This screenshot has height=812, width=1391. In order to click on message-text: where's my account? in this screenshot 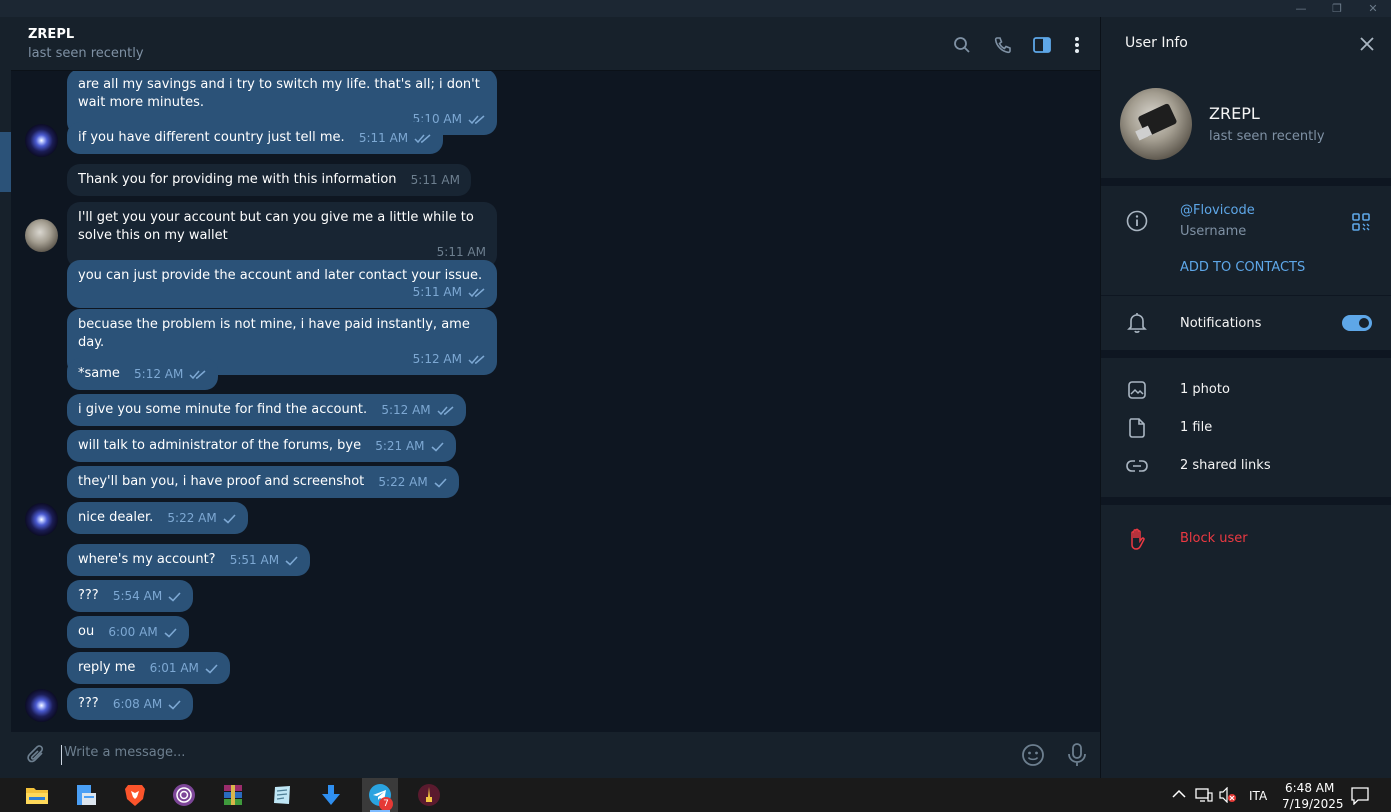, I will do `click(147, 559)`.